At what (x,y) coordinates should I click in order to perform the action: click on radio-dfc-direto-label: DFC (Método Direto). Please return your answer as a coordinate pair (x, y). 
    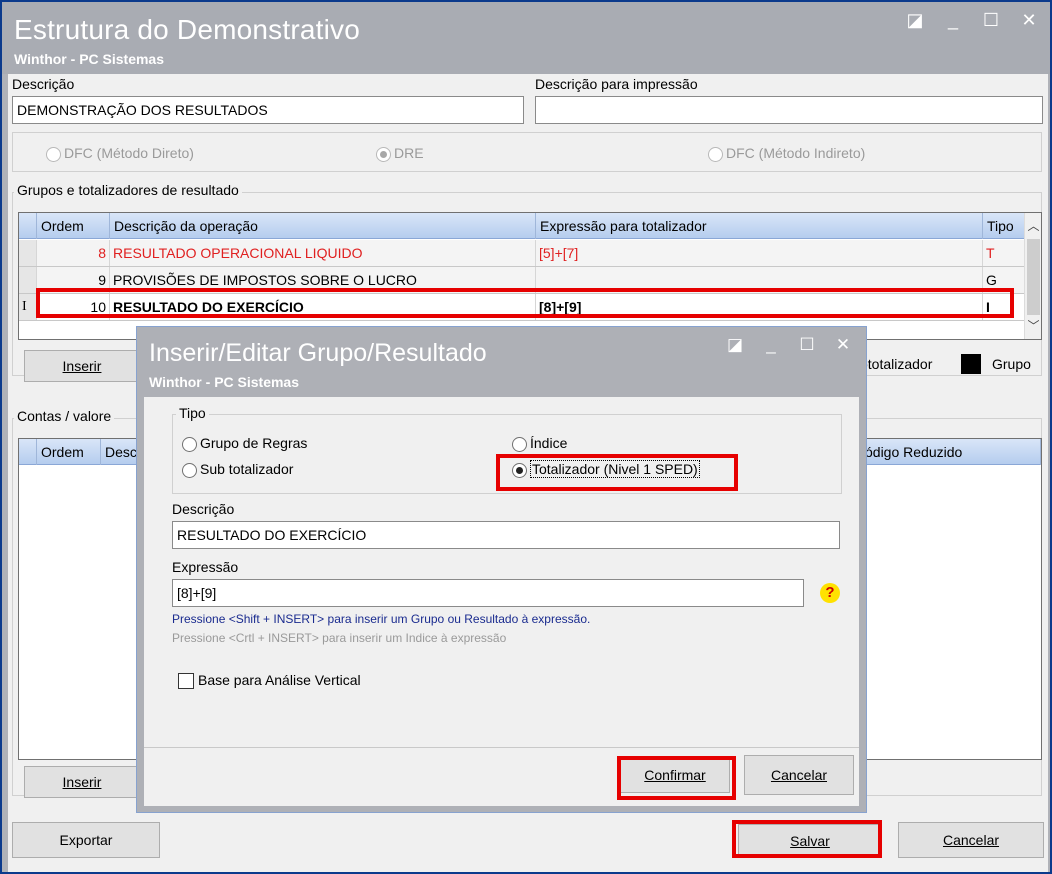
    Looking at the image, I should click on (129, 153).